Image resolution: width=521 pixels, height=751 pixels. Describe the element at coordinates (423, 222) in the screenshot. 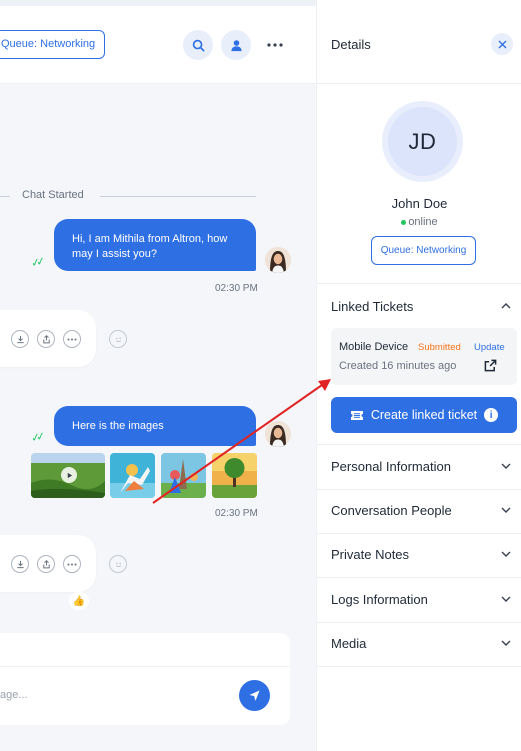

I see `status-text: online` at that location.